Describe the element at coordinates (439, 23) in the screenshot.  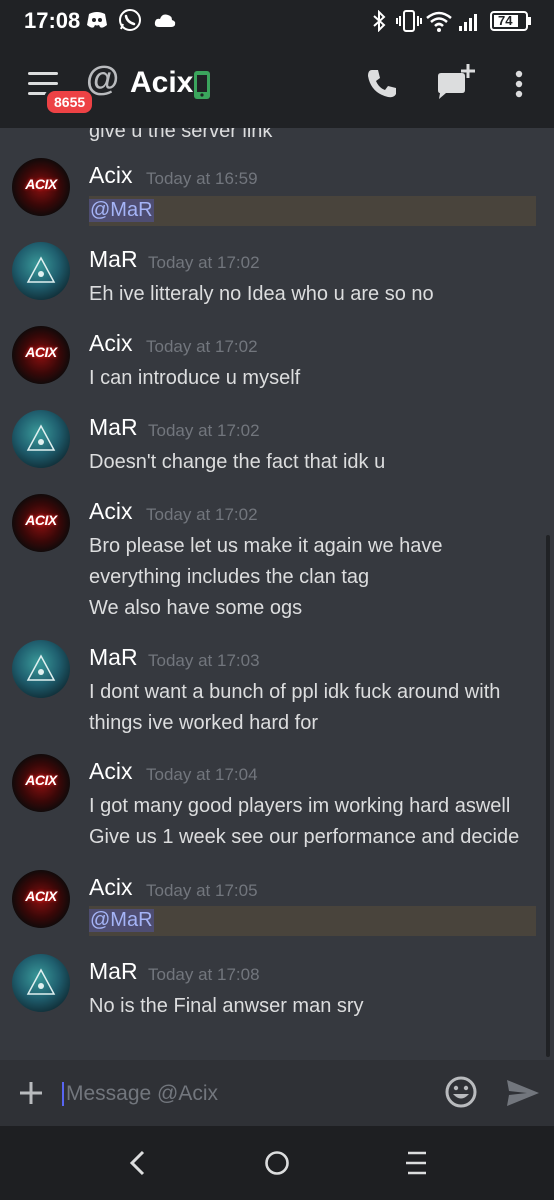
I see `wifi-icon` at that location.